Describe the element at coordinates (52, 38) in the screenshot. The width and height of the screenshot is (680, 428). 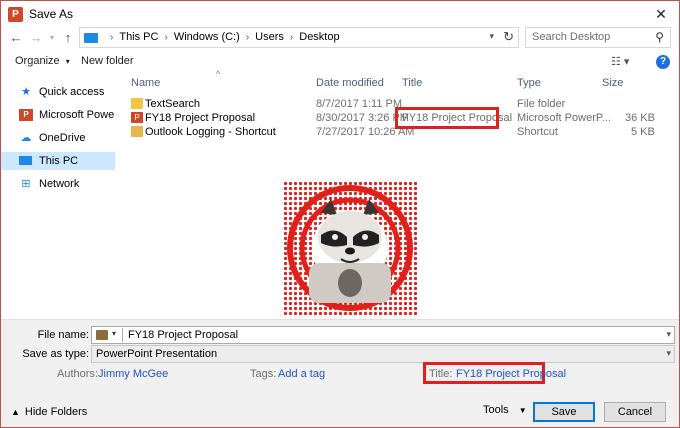
I see `recent-locations-chevron-icon: ▾` at that location.